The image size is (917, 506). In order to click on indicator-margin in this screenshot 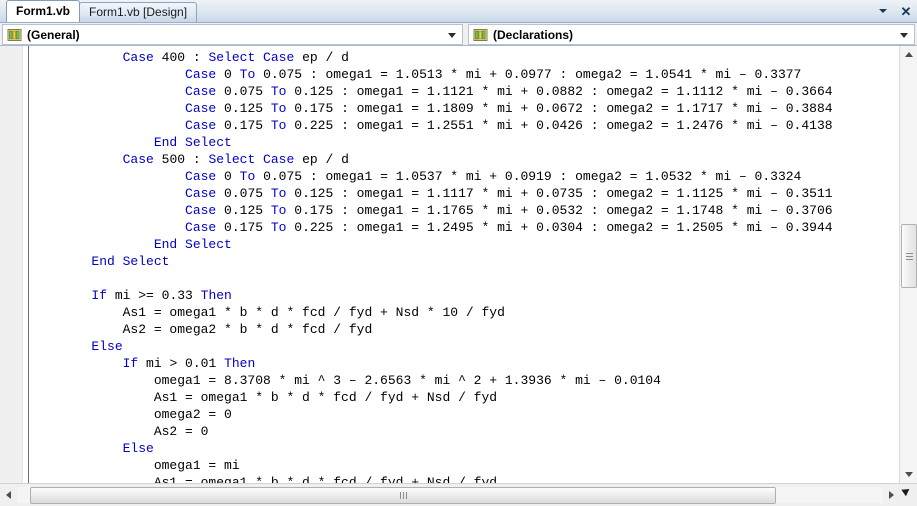, I will do `click(11, 264)`.